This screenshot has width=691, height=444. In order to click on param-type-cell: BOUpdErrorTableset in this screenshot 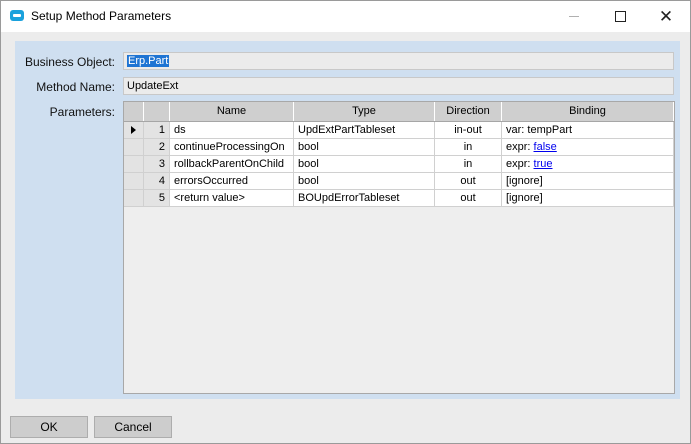, I will do `click(364, 198)`.